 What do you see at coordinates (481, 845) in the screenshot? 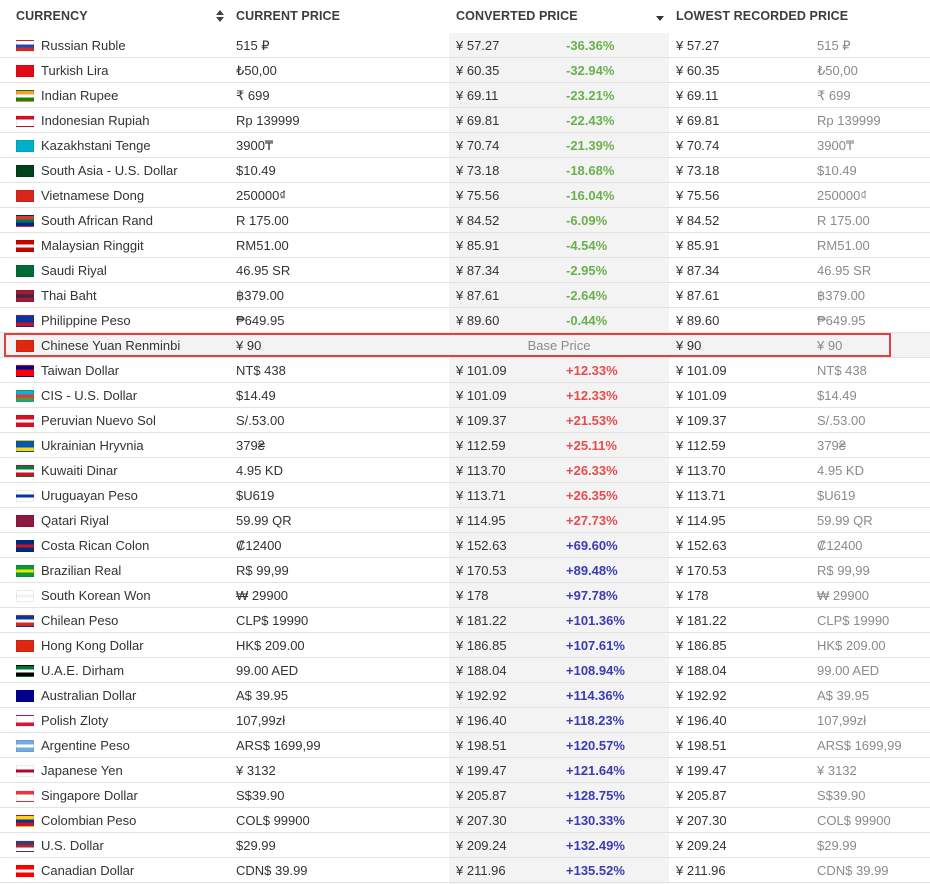
I see `converted-price: ¥ 209.24` at bounding box center [481, 845].